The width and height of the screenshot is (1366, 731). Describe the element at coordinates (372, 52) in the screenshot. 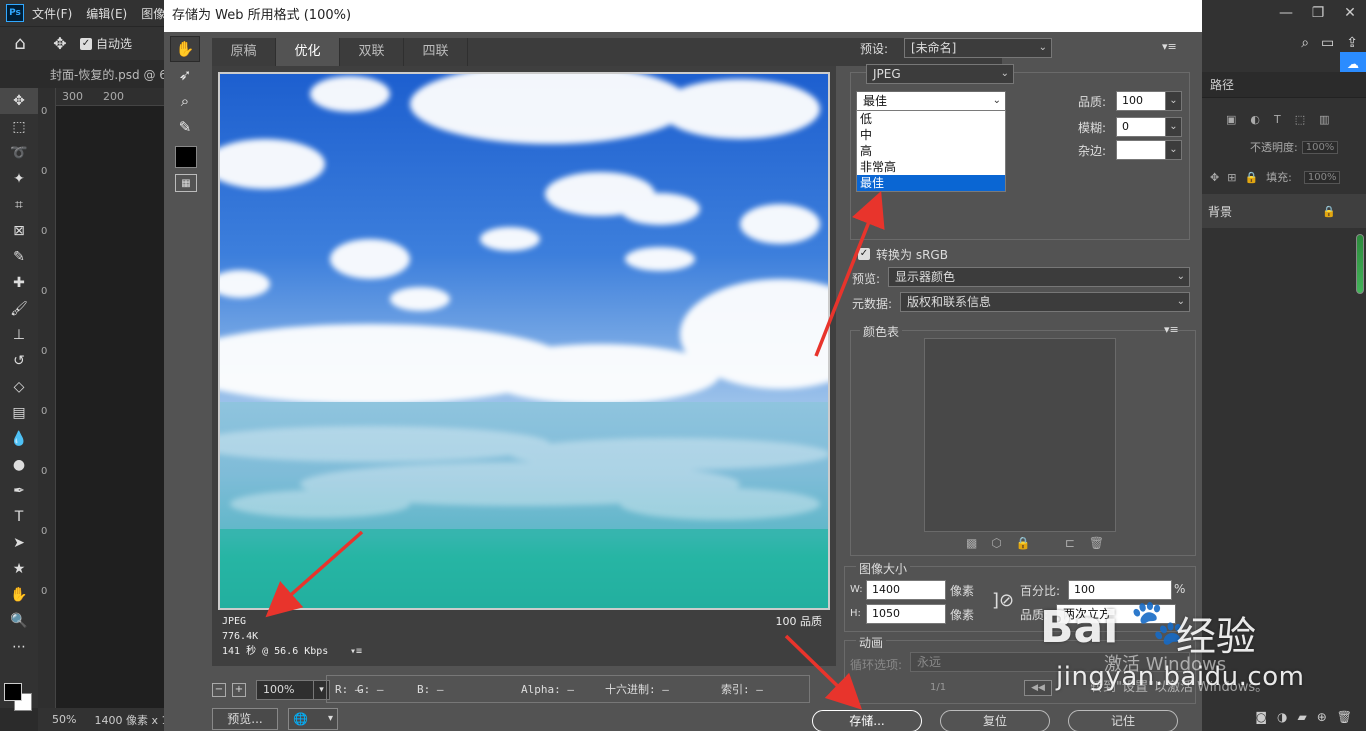

I see `tab-2-up: 双联` at that location.